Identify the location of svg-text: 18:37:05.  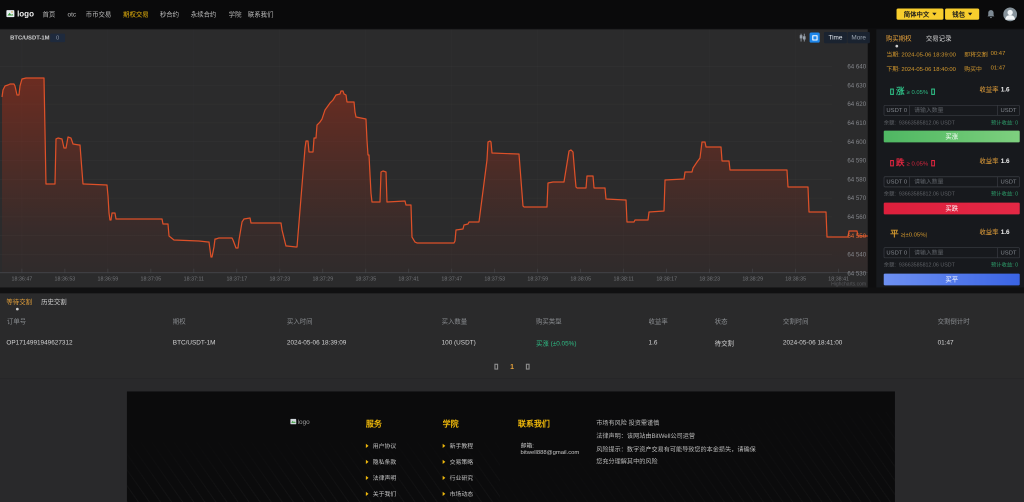
(151, 280).